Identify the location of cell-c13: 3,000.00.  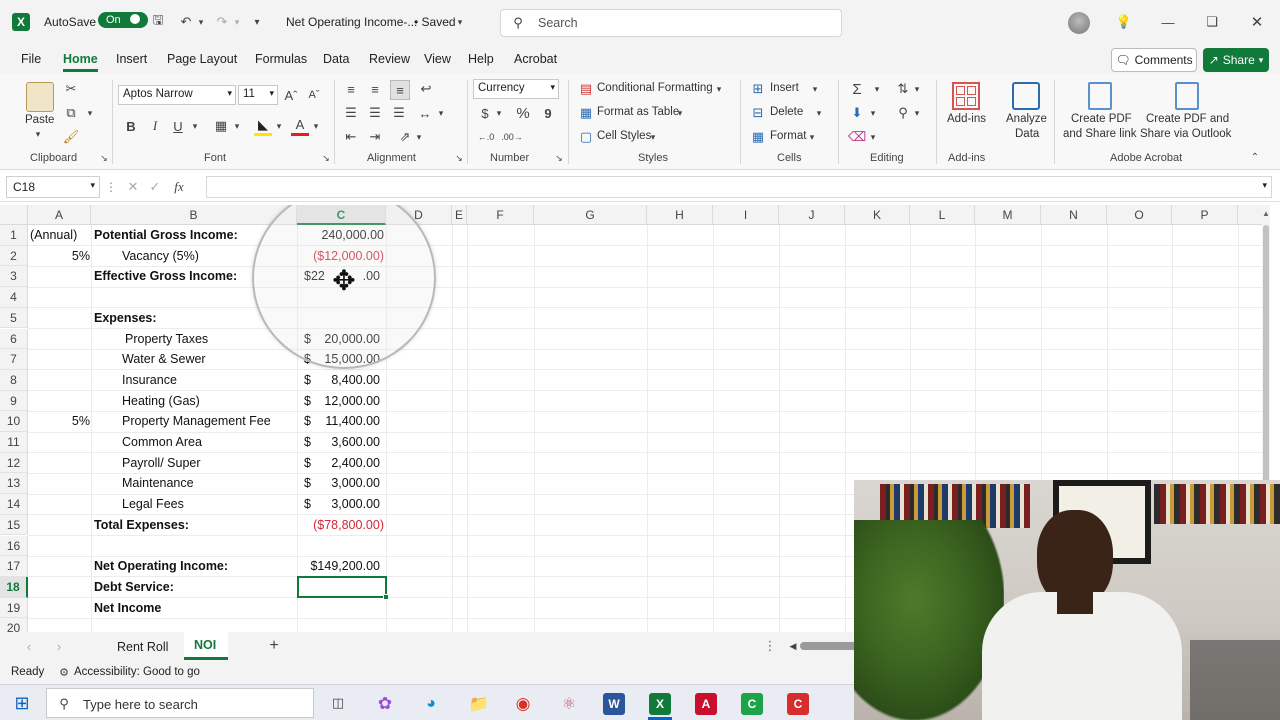
(355, 483).